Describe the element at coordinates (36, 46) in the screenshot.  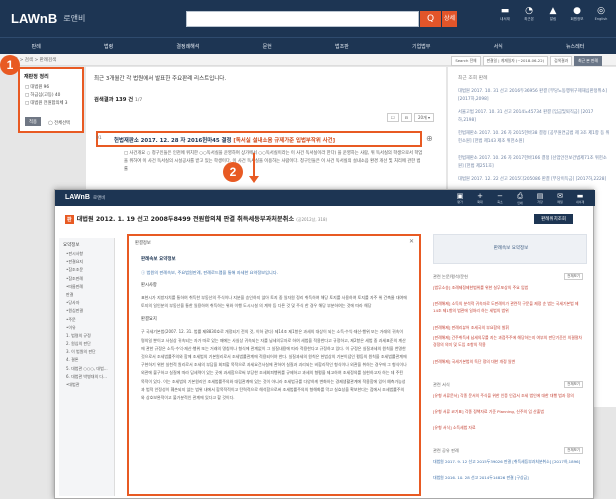
I see `menu-item: 판례` at that location.